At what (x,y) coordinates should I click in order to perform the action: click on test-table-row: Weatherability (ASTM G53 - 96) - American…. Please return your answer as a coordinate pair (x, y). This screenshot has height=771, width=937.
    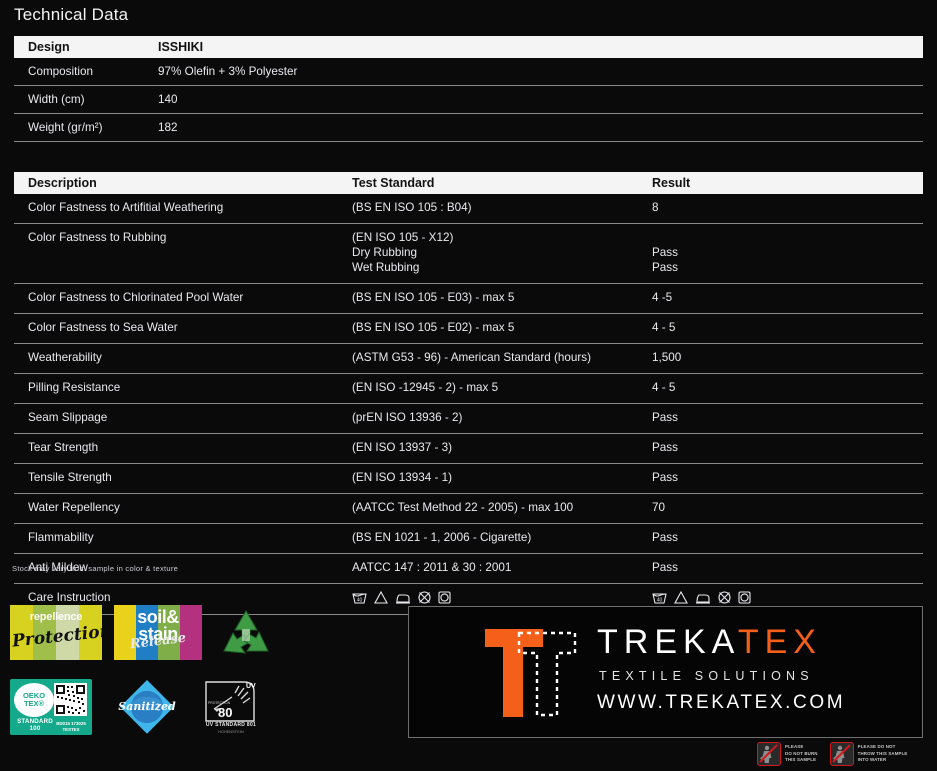
    Looking at the image, I should click on (468, 358).